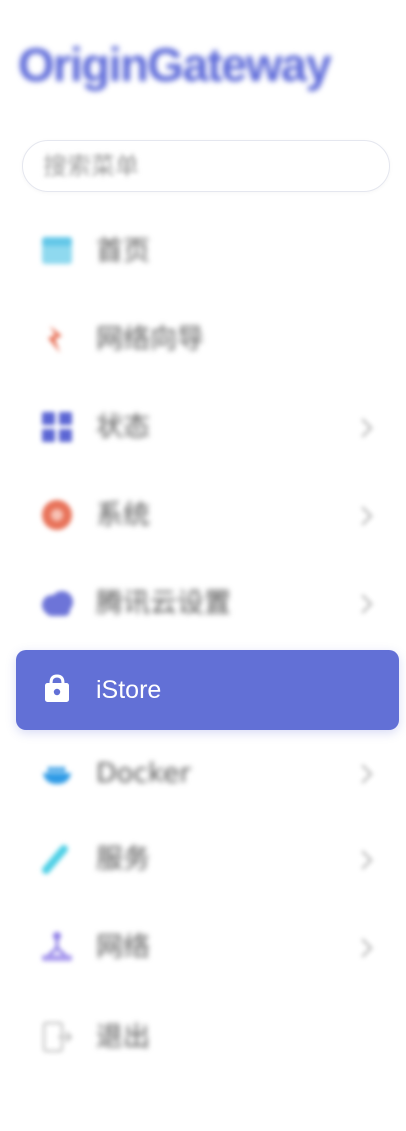  Describe the element at coordinates (57, 1037) in the screenshot. I see `logout-icon` at that location.